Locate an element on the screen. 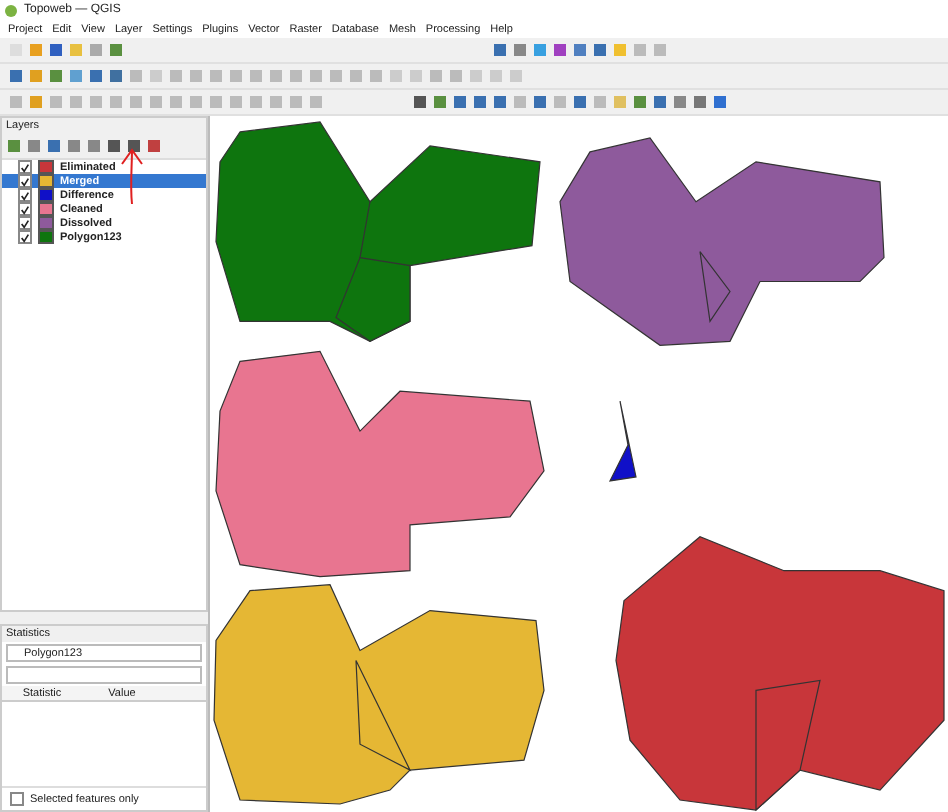  checkbox is located at coordinates (17, 799).